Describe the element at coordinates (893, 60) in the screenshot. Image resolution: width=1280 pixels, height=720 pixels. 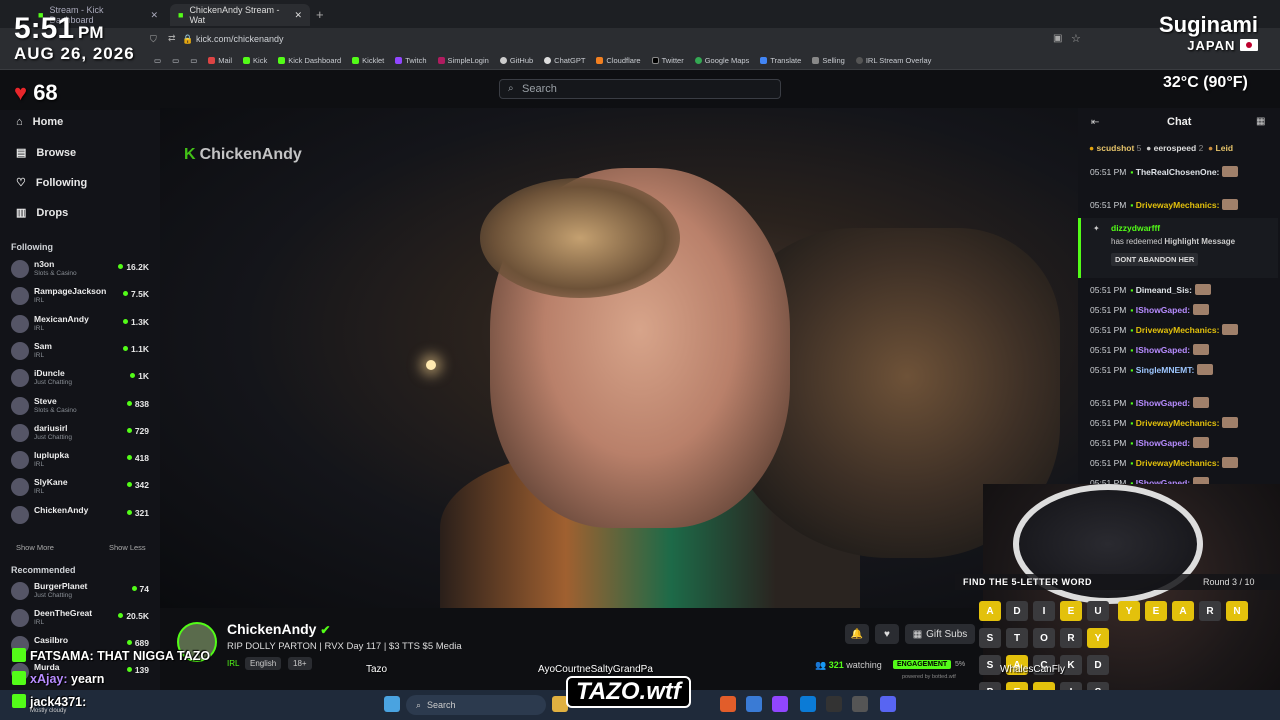
I see `bookmark-irl-stream-overlay: IRL Stream Overlay` at that location.